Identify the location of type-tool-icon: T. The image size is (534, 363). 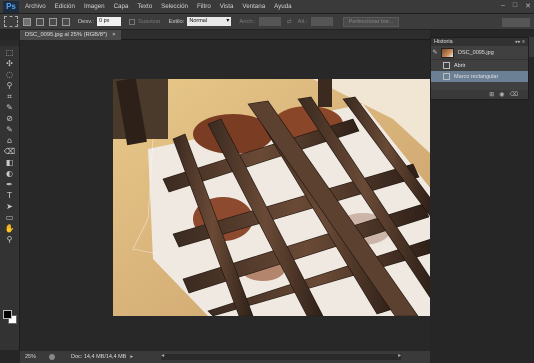
(10, 195).